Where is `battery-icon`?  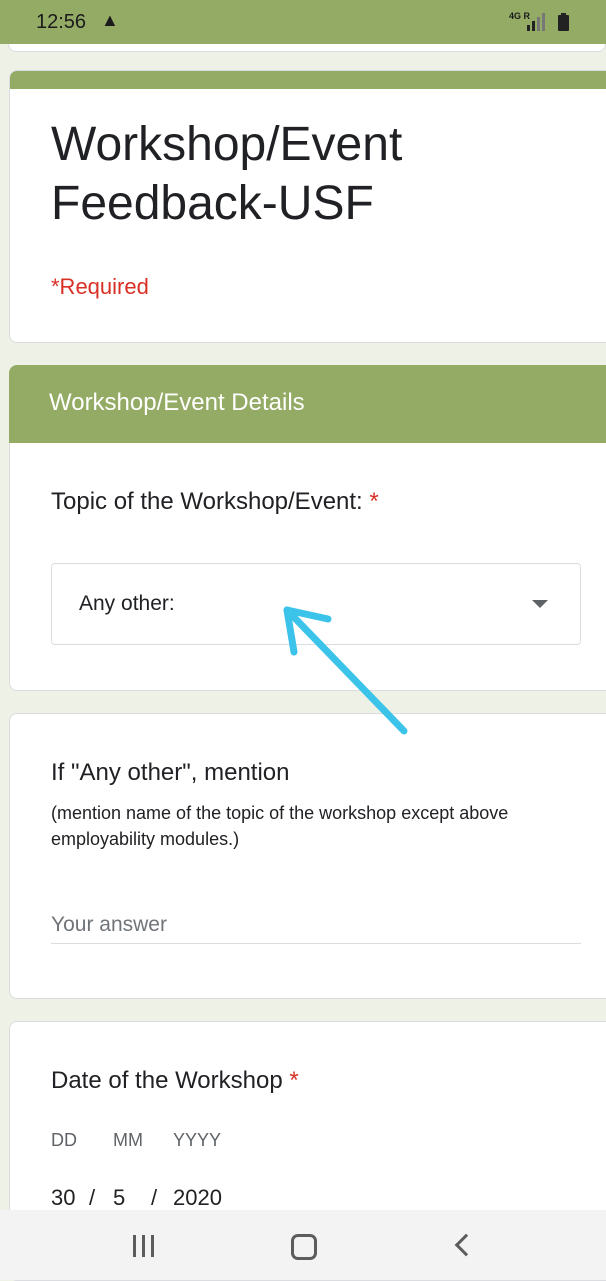 battery-icon is located at coordinates (563, 22).